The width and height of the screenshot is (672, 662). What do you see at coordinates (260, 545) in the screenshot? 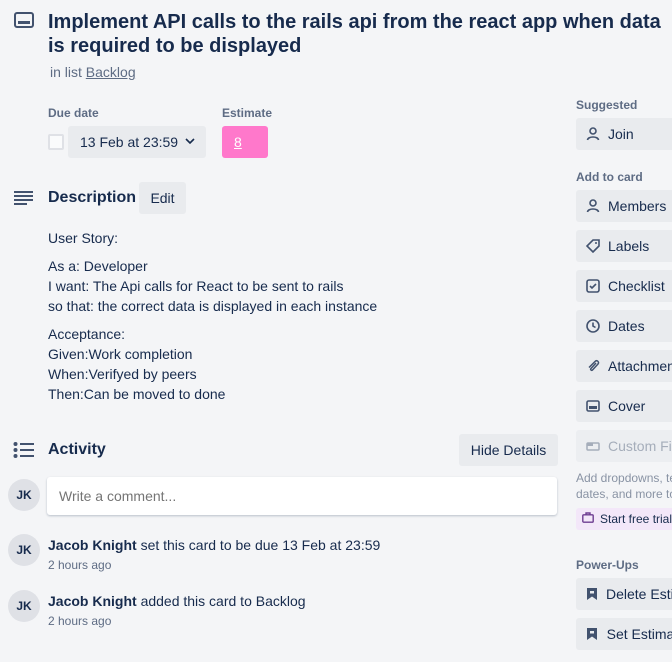
I see `activity-text: set this card to be due 13 Feb at 23:59` at bounding box center [260, 545].